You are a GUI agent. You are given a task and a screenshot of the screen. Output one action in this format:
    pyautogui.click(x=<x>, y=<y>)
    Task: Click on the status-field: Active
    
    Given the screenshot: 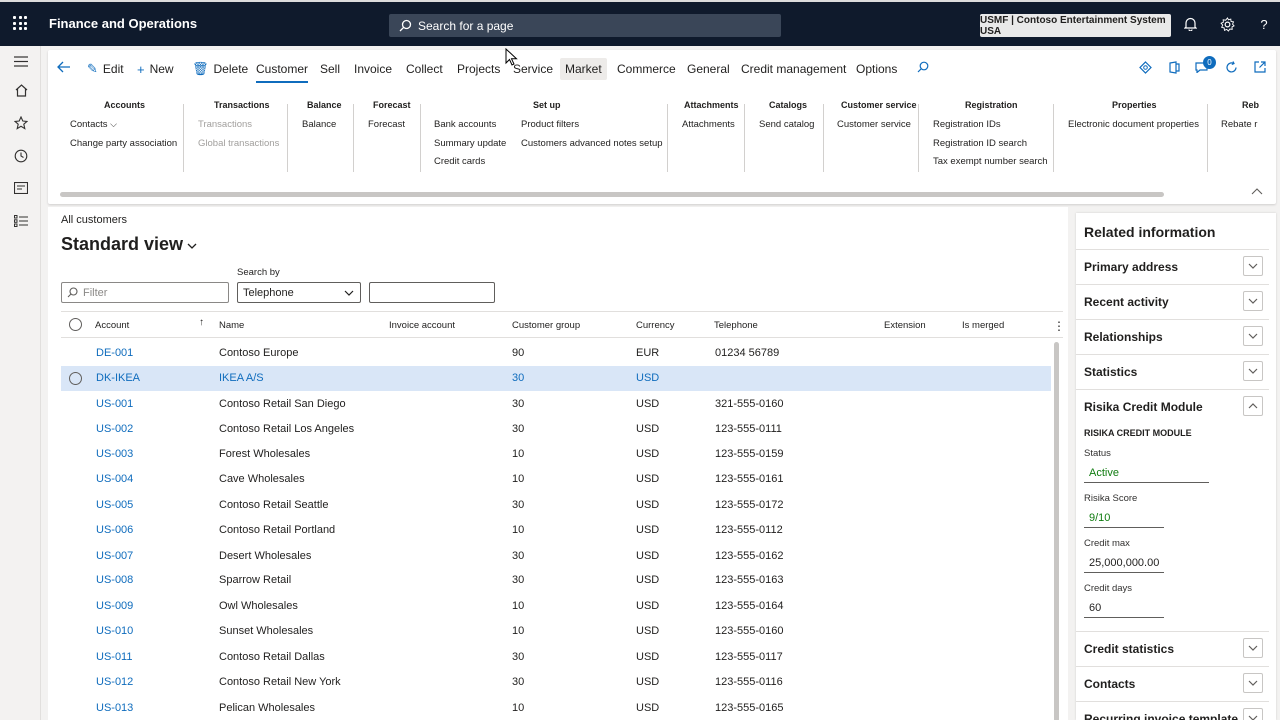 What is the action you would take?
    pyautogui.click(x=1146, y=473)
    